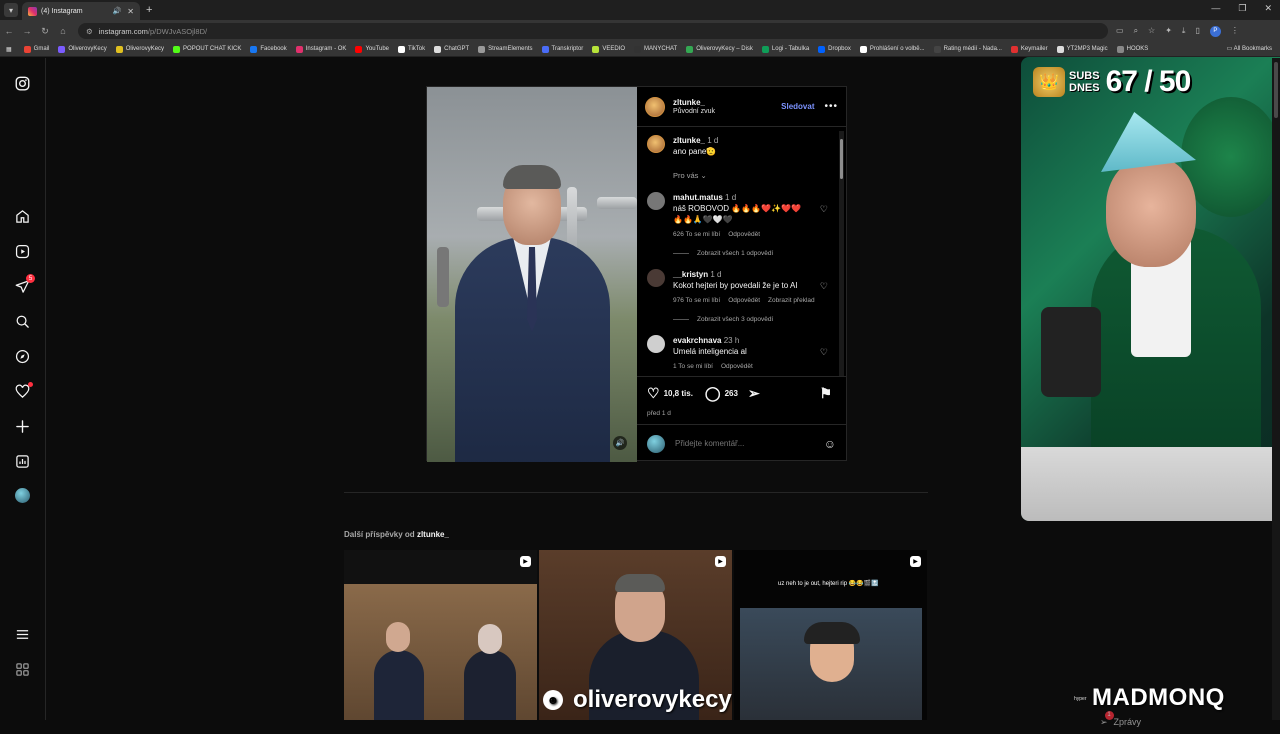  I want to click on site-info-icon: ⚙, so click(89, 31).